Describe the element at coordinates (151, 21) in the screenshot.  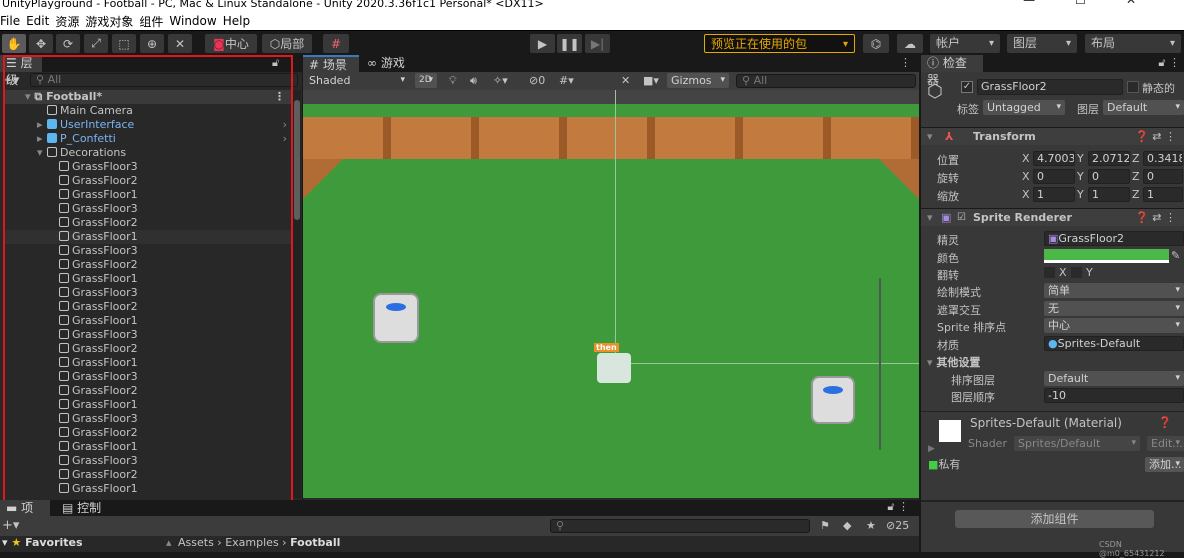
I see `menu-component: 组件` at that location.